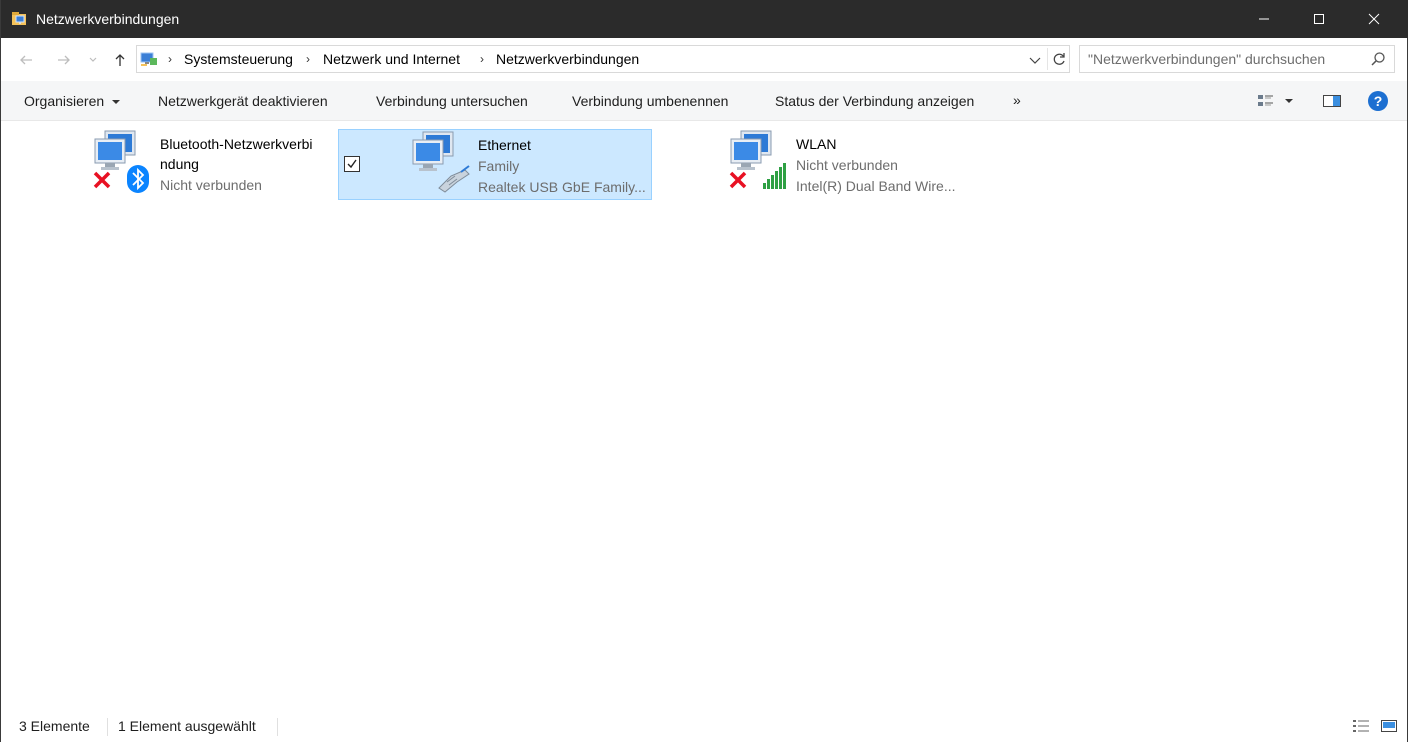  I want to click on large-icons-view-icon, so click(1389, 726).